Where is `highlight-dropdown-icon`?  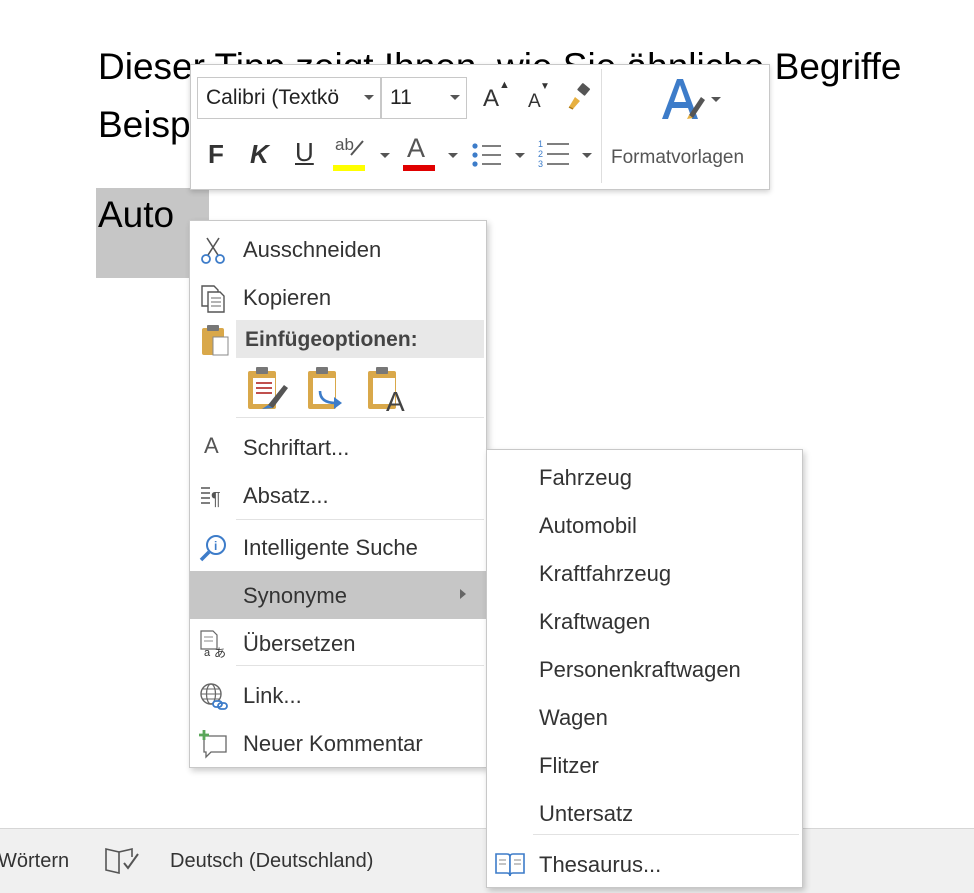
highlight-dropdown-icon is located at coordinates (385, 155).